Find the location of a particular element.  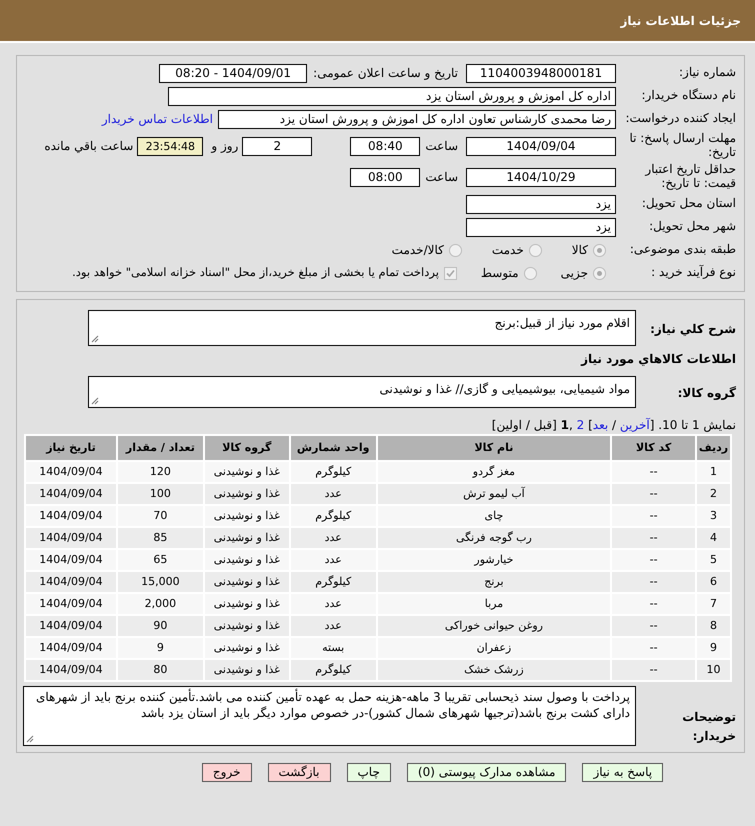

table-cell: 2 is located at coordinates (713, 494).